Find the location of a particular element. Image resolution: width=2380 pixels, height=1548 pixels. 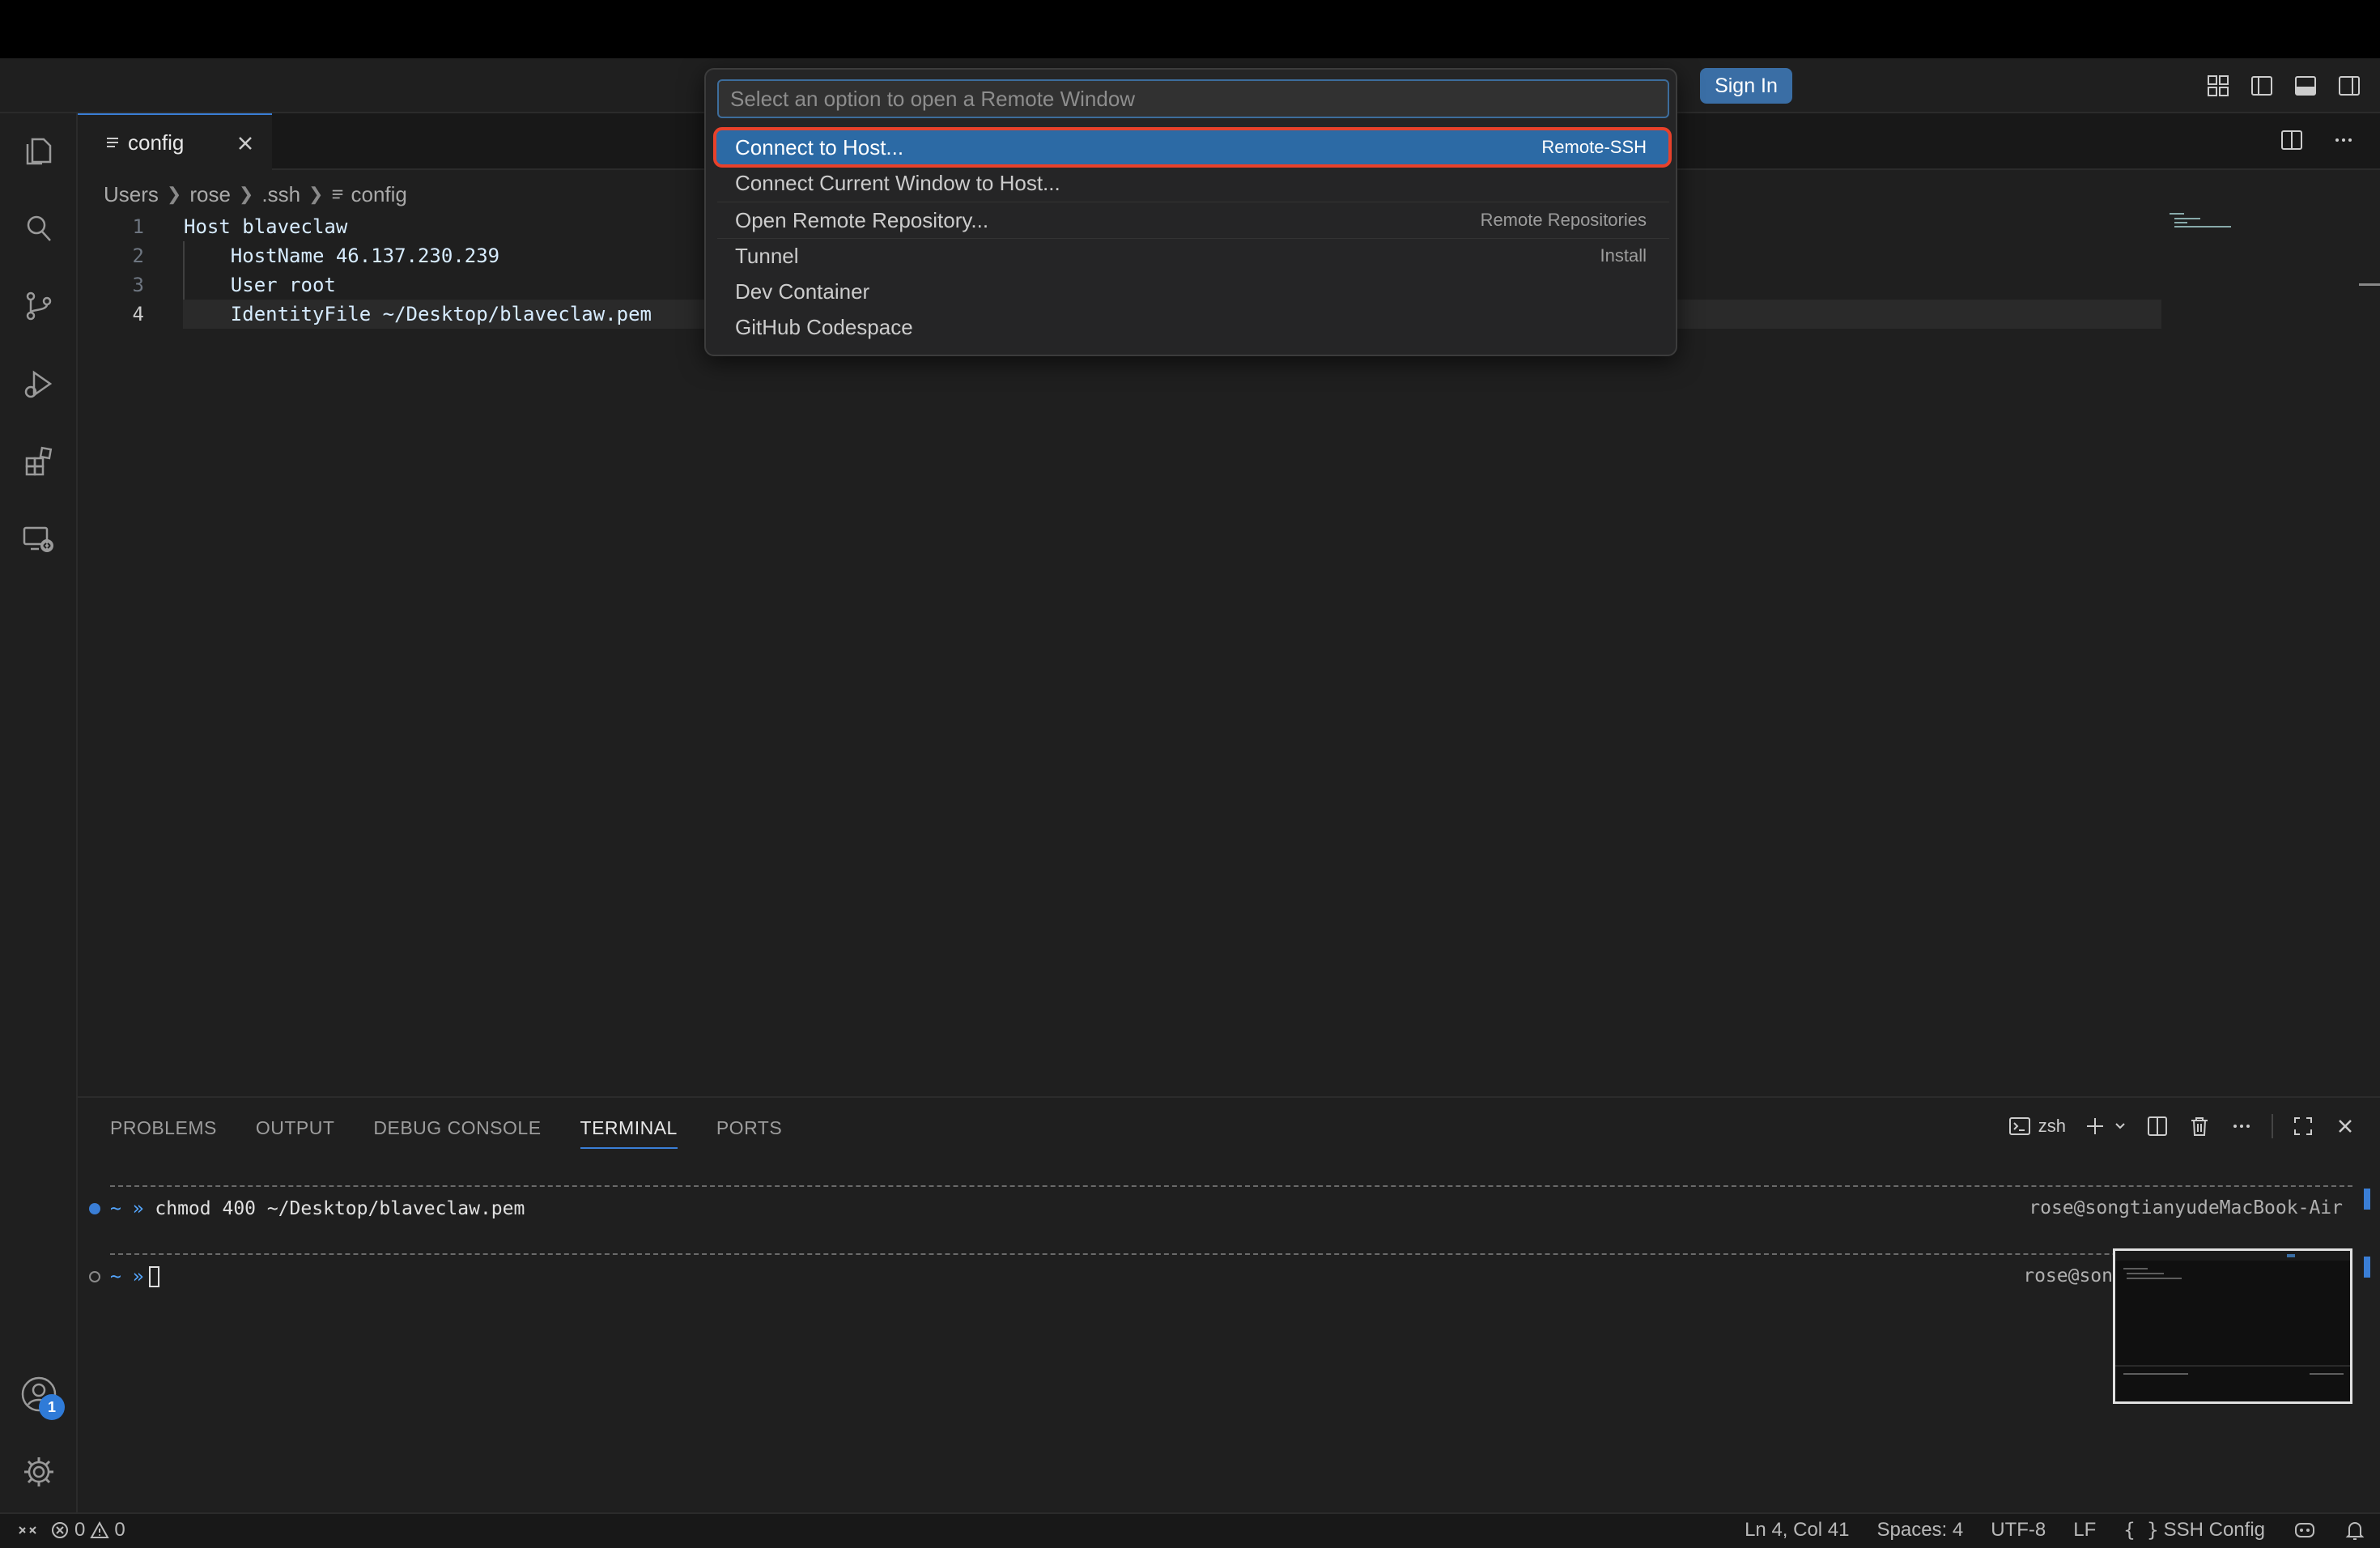

remote-indicator-icon is located at coordinates (27, 1531).